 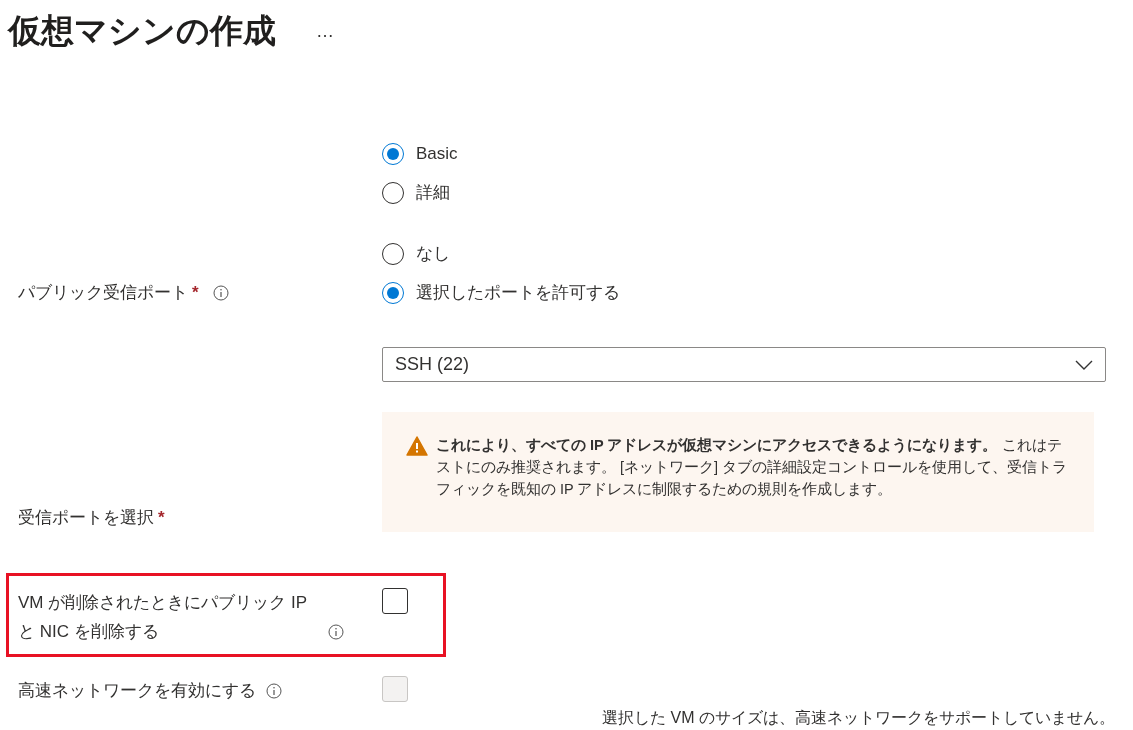 I want to click on port-dropdown: SSH (22), so click(x=744, y=364).